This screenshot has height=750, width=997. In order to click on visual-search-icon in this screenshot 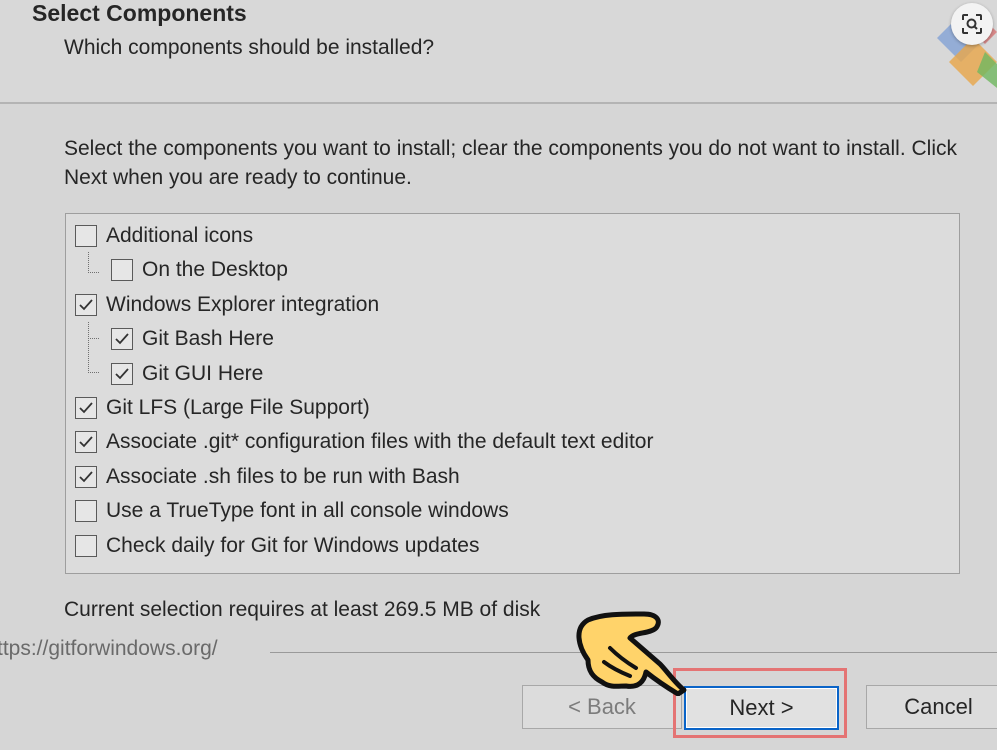, I will do `click(972, 24)`.